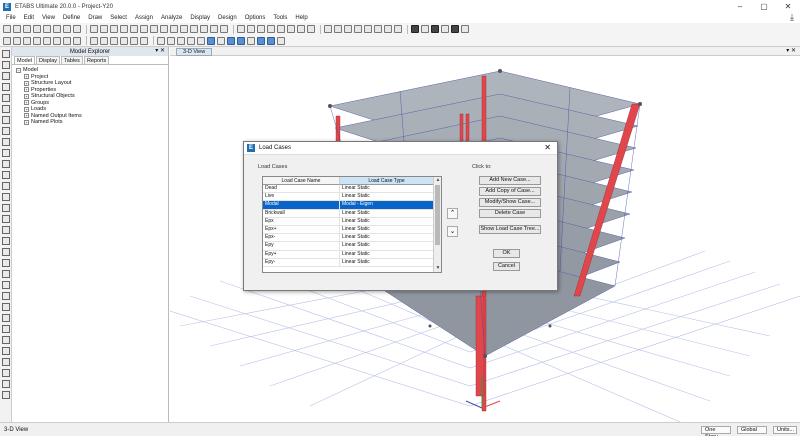 The height and width of the screenshot is (436, 800). I want to click on snap-icon, so click(465, 29).